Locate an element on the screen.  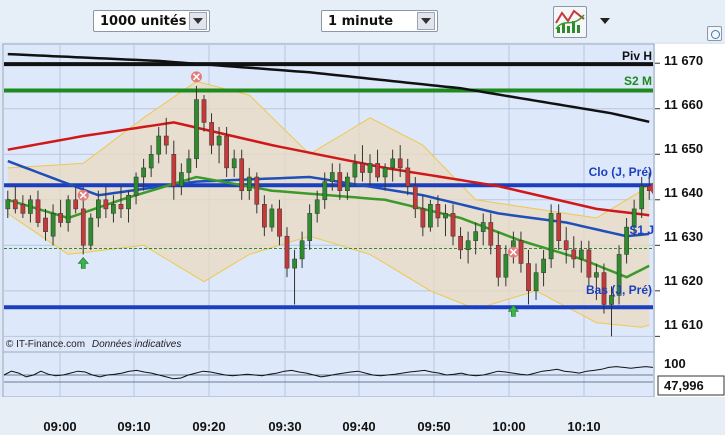
time-axis-label: 09:30 is located at coordinates (284, 426).